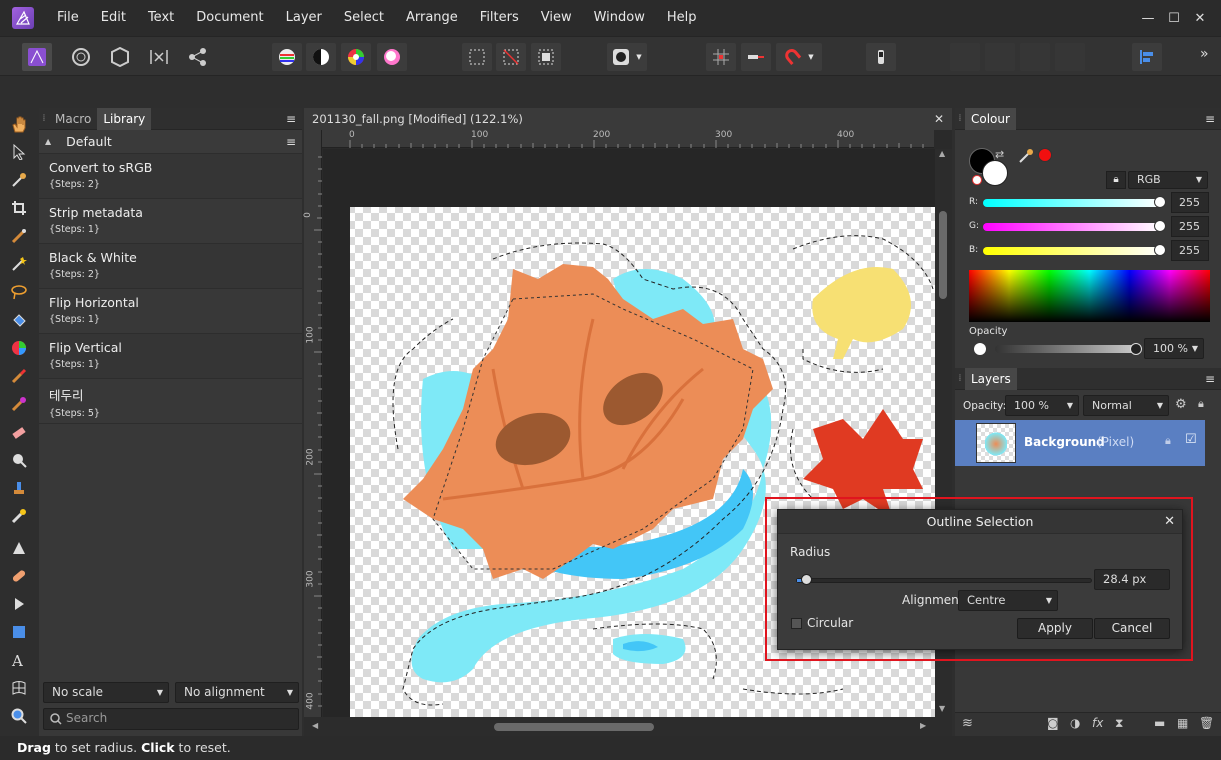 The width and height of the screenshot is (1221, 760). Describe the element at coordinates (19, 180) in the screenshot. I see `color-picker-icon` at that location.